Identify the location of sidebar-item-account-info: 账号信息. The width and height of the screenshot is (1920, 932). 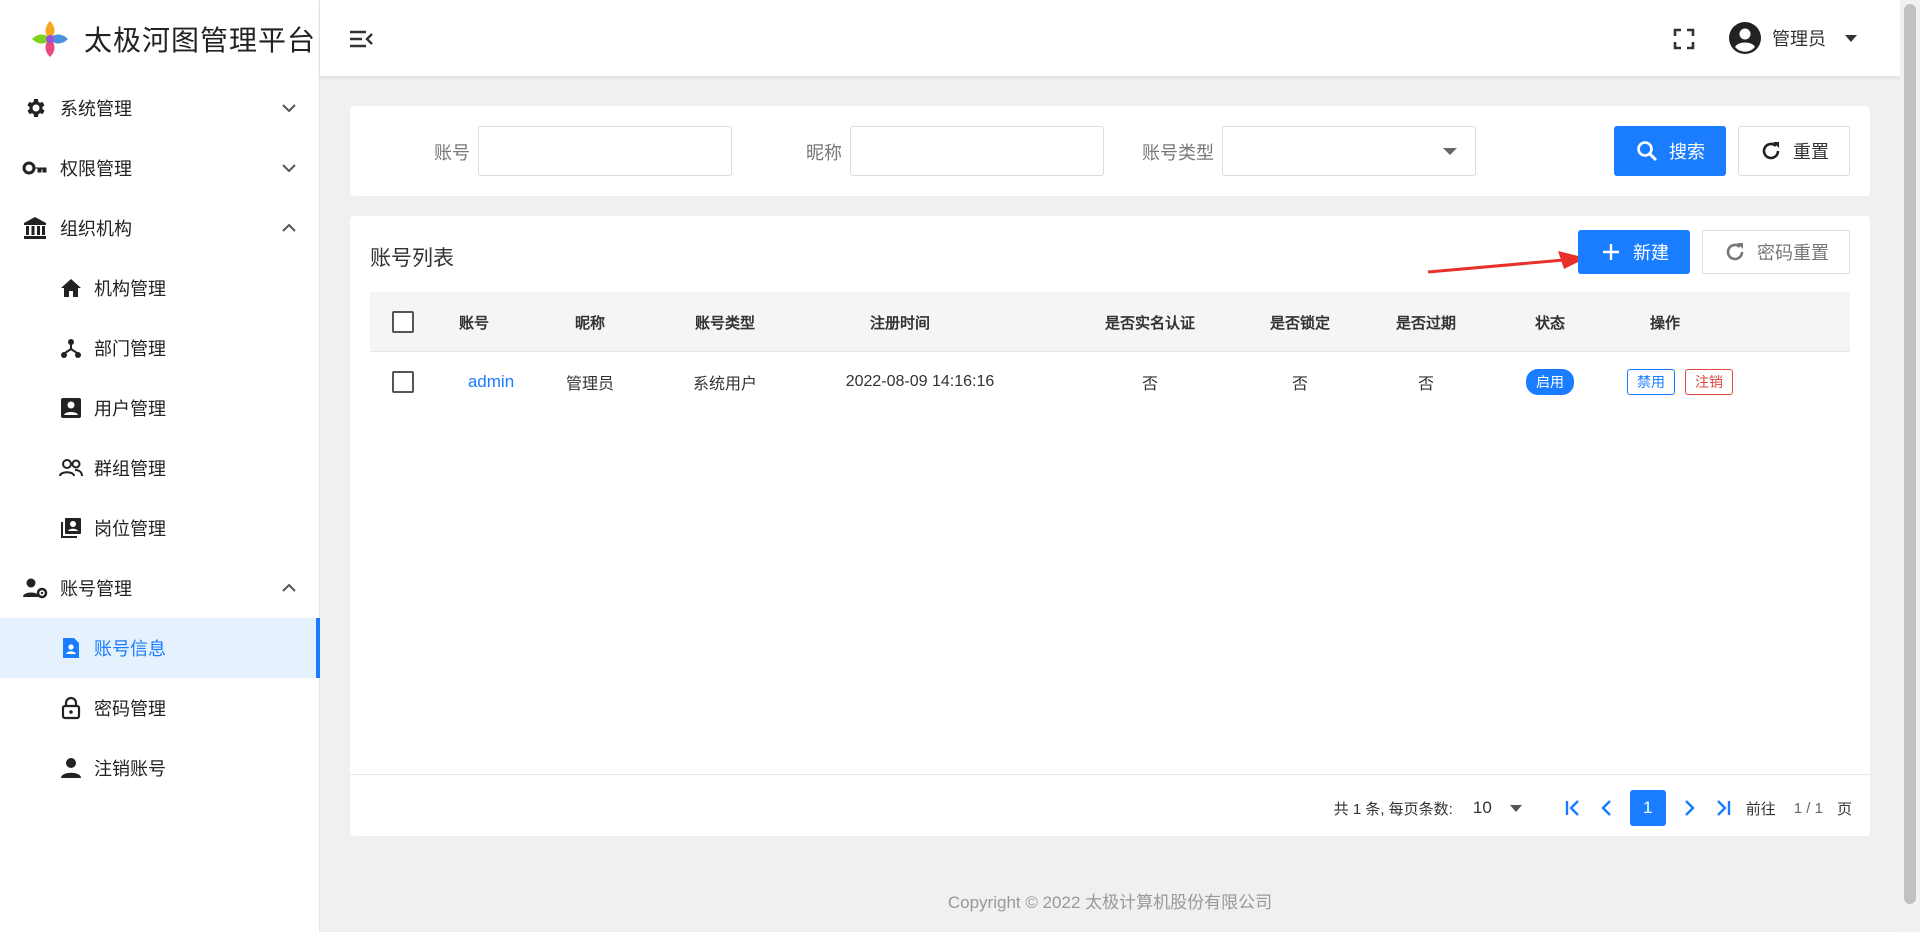
(160, 648).